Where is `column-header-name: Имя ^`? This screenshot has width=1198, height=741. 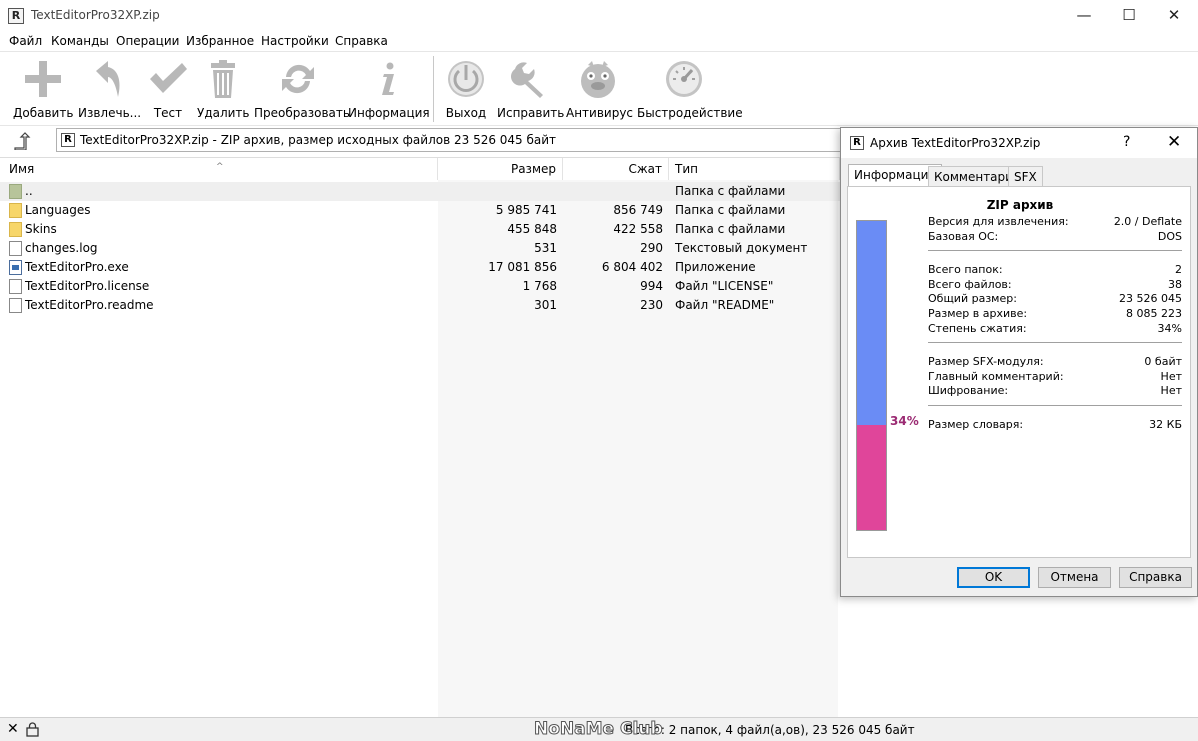
column-header-name: Имя ^ is located at coordinates (219, 169).